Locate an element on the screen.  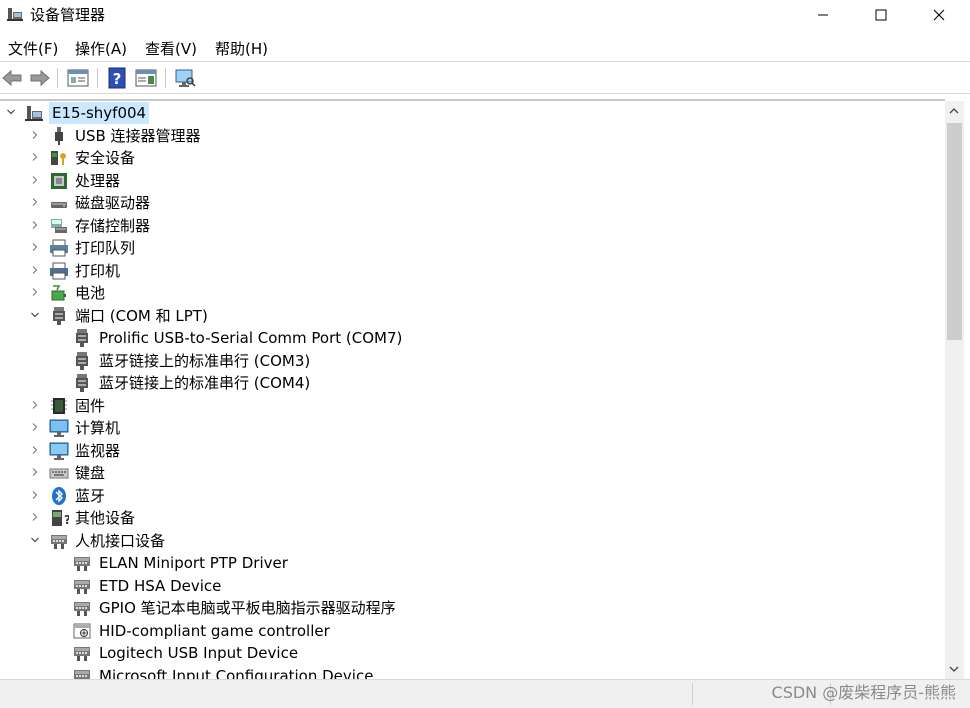
tree-item-label: 其他设备 is located at coordinates (105, 518).